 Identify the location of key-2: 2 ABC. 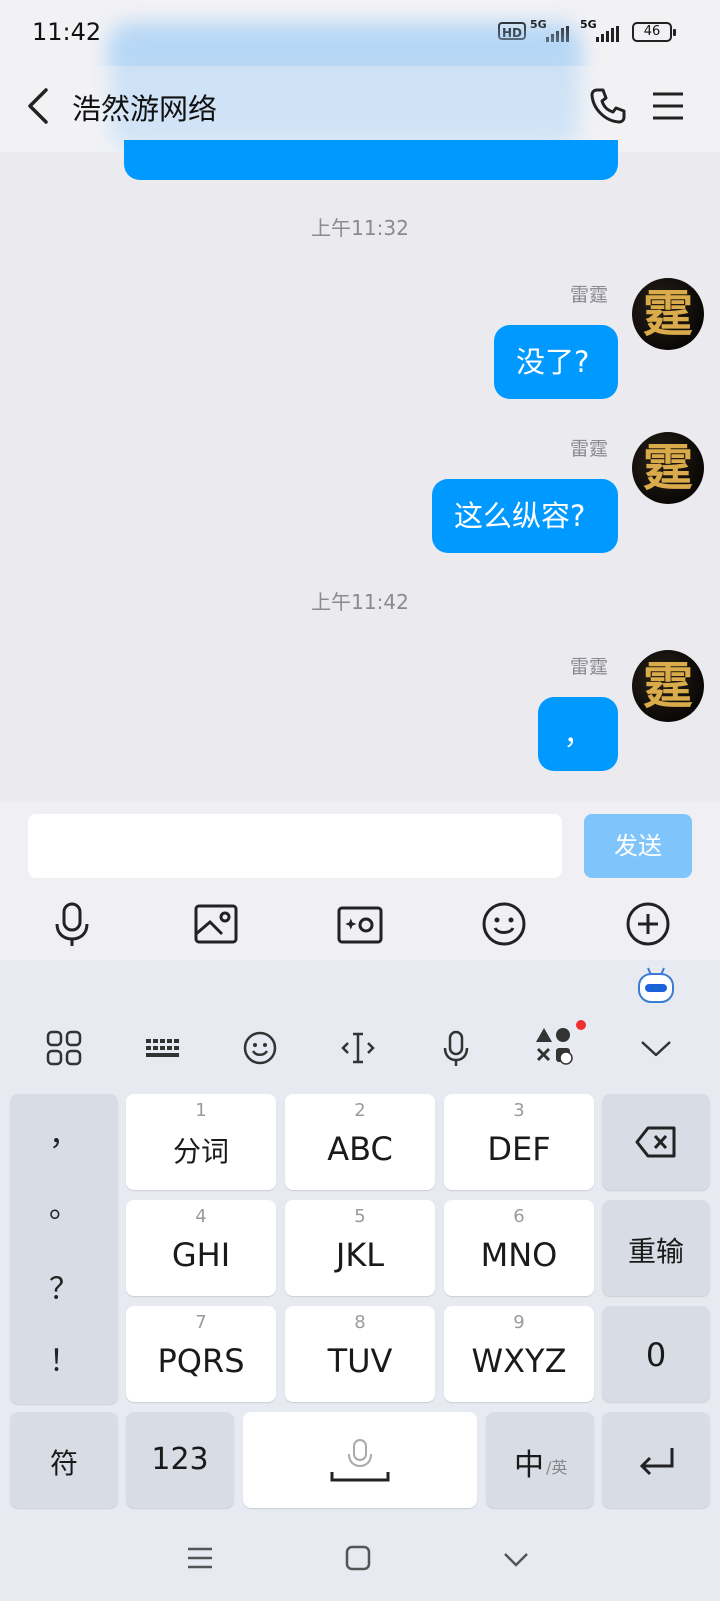
(360, 1142).